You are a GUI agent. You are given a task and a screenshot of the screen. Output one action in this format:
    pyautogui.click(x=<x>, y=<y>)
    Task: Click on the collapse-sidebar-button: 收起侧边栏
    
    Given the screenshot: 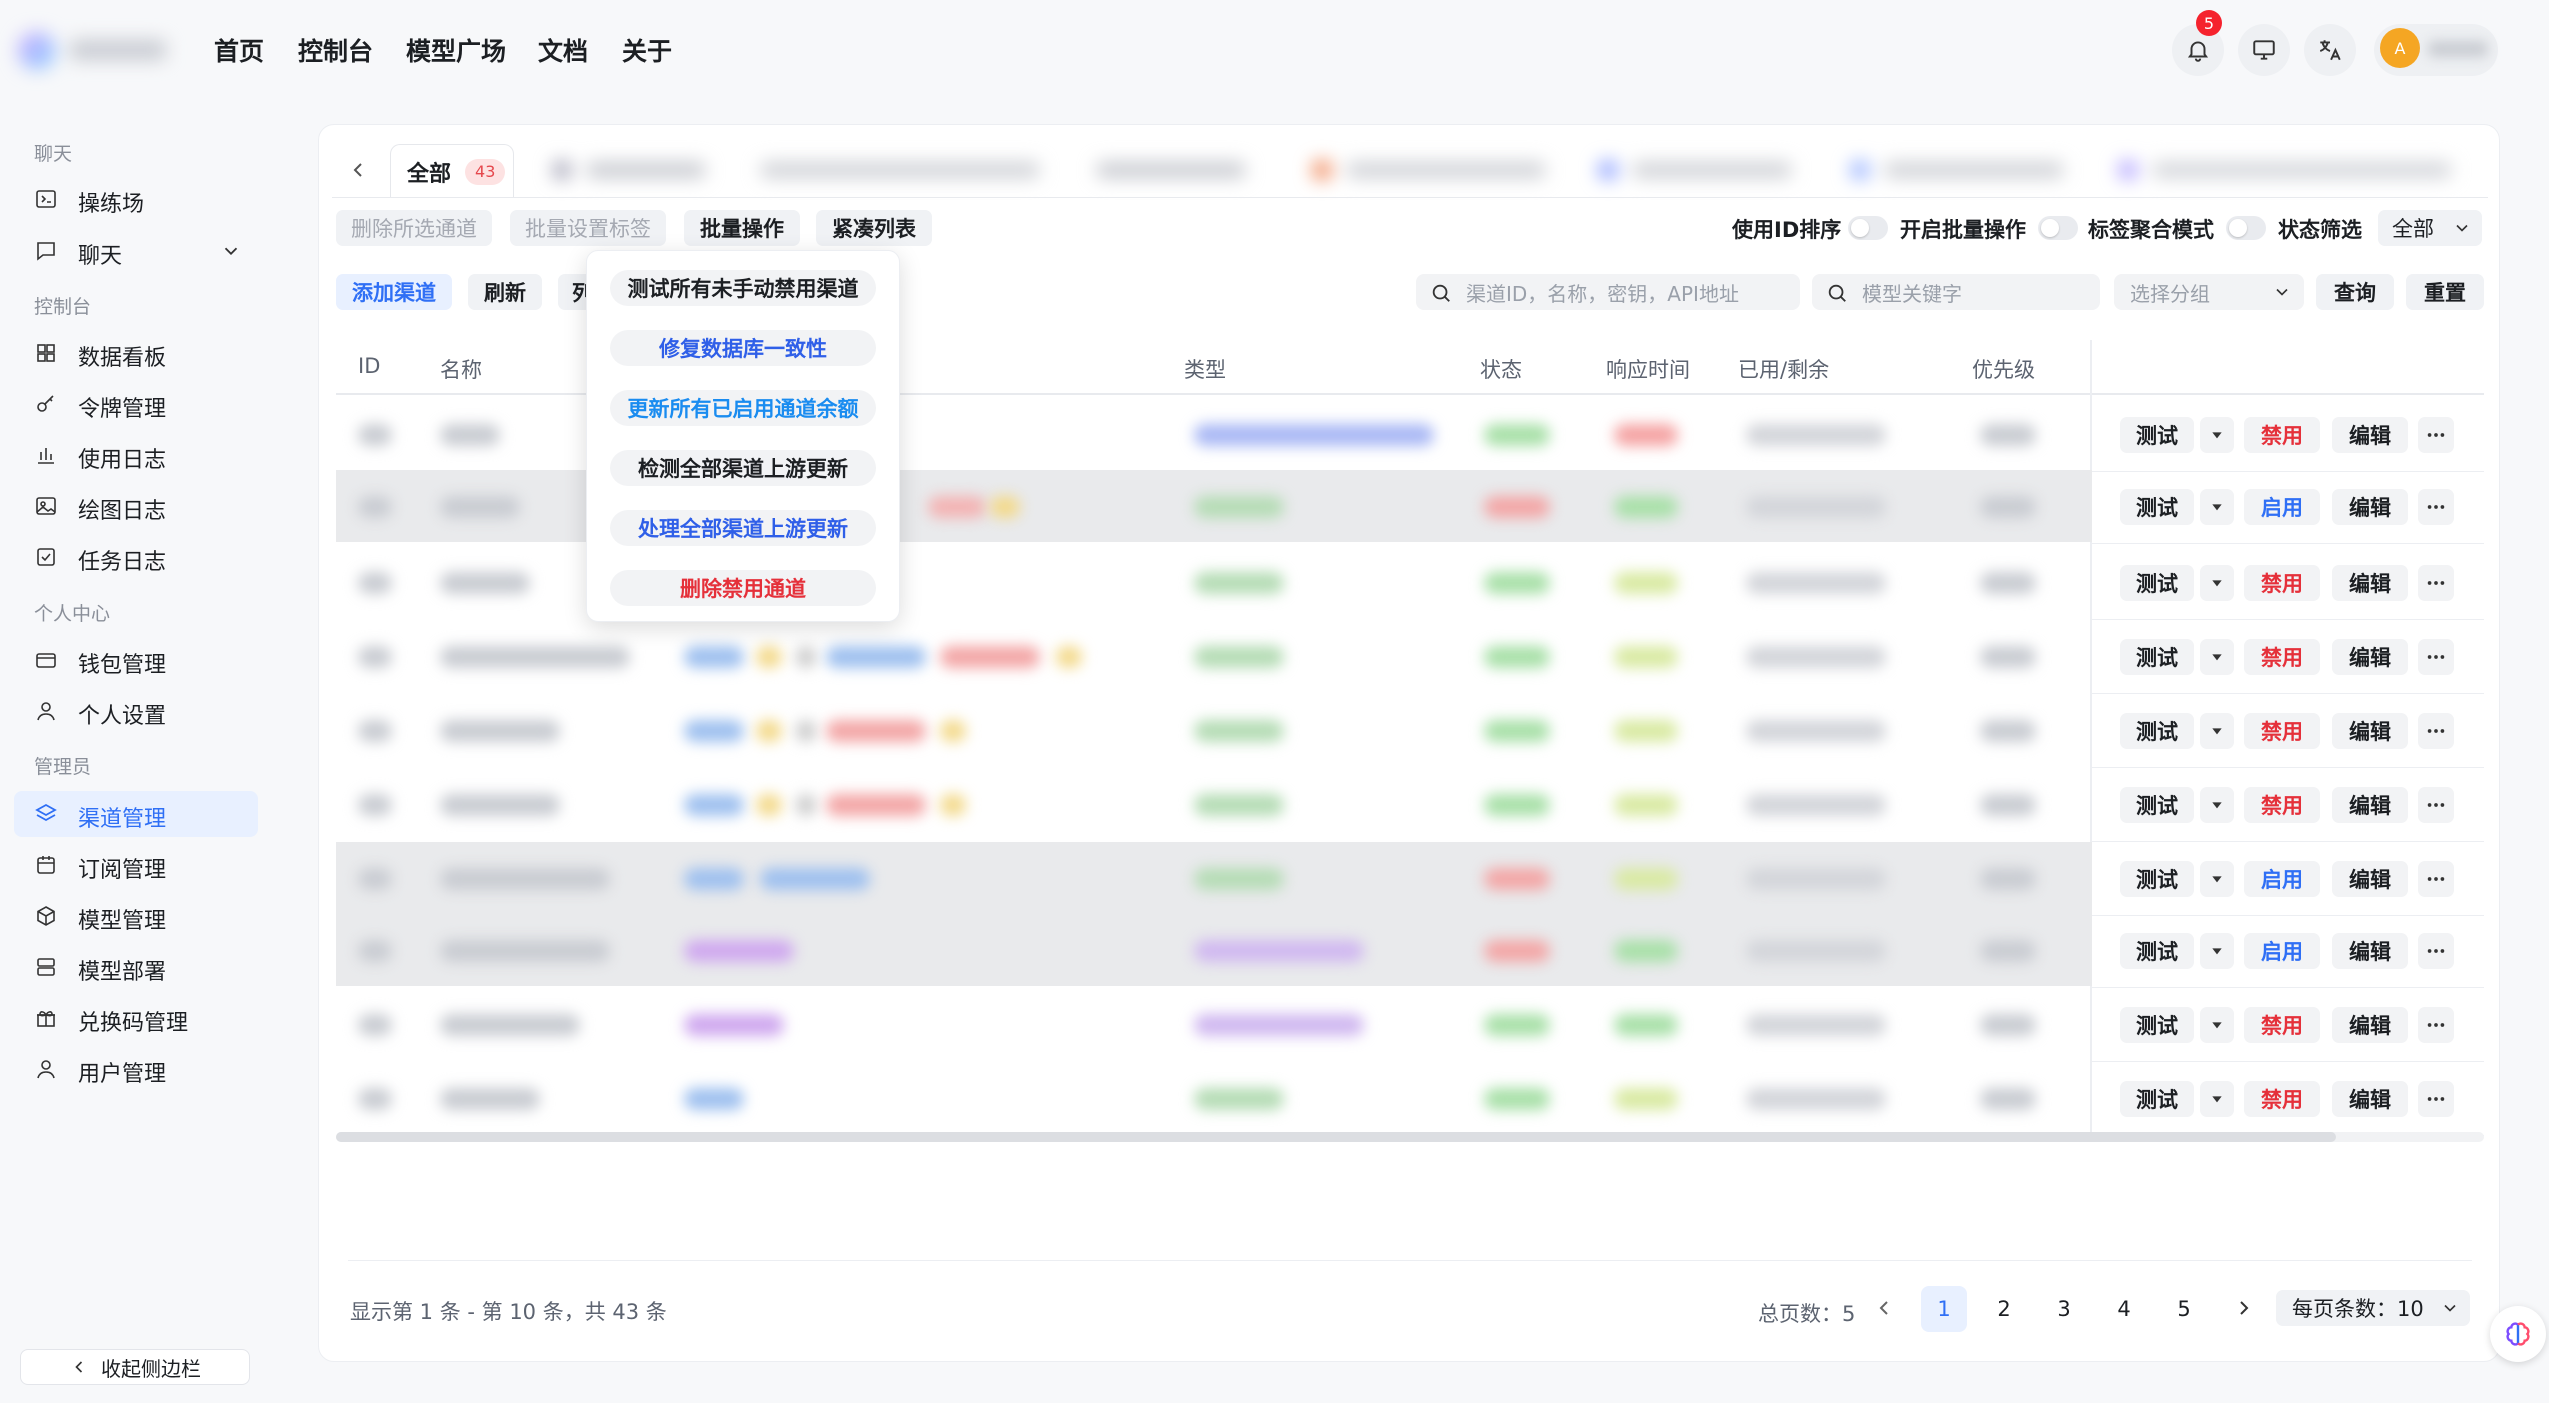 What is the action you would take?
    pyautogui.click(x=135, y=1367)
    